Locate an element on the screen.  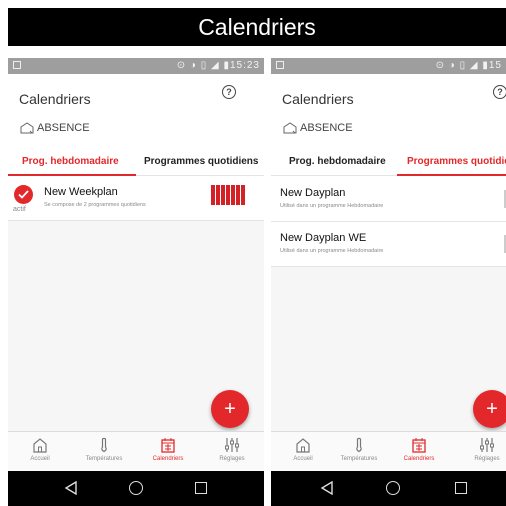
status-time: 15:23 is located at coordinates (244, 65).